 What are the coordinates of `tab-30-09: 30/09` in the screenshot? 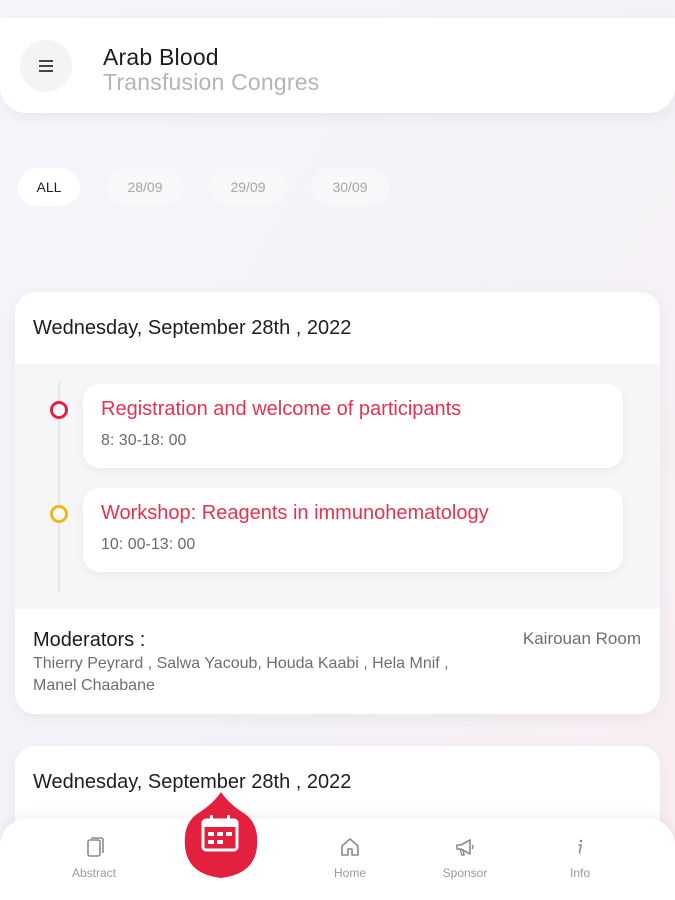 It's located at (350, 187).